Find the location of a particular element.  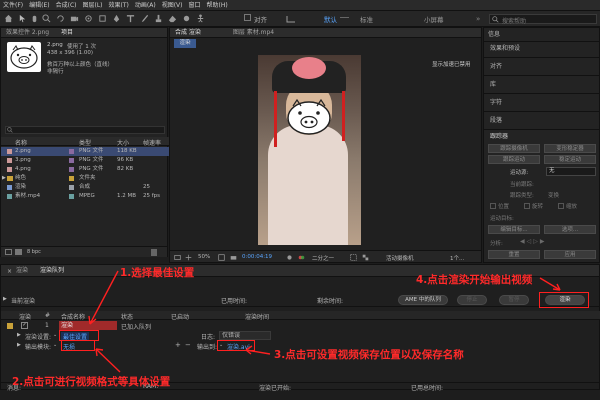

home-icon is located at coordinates (8, 18).